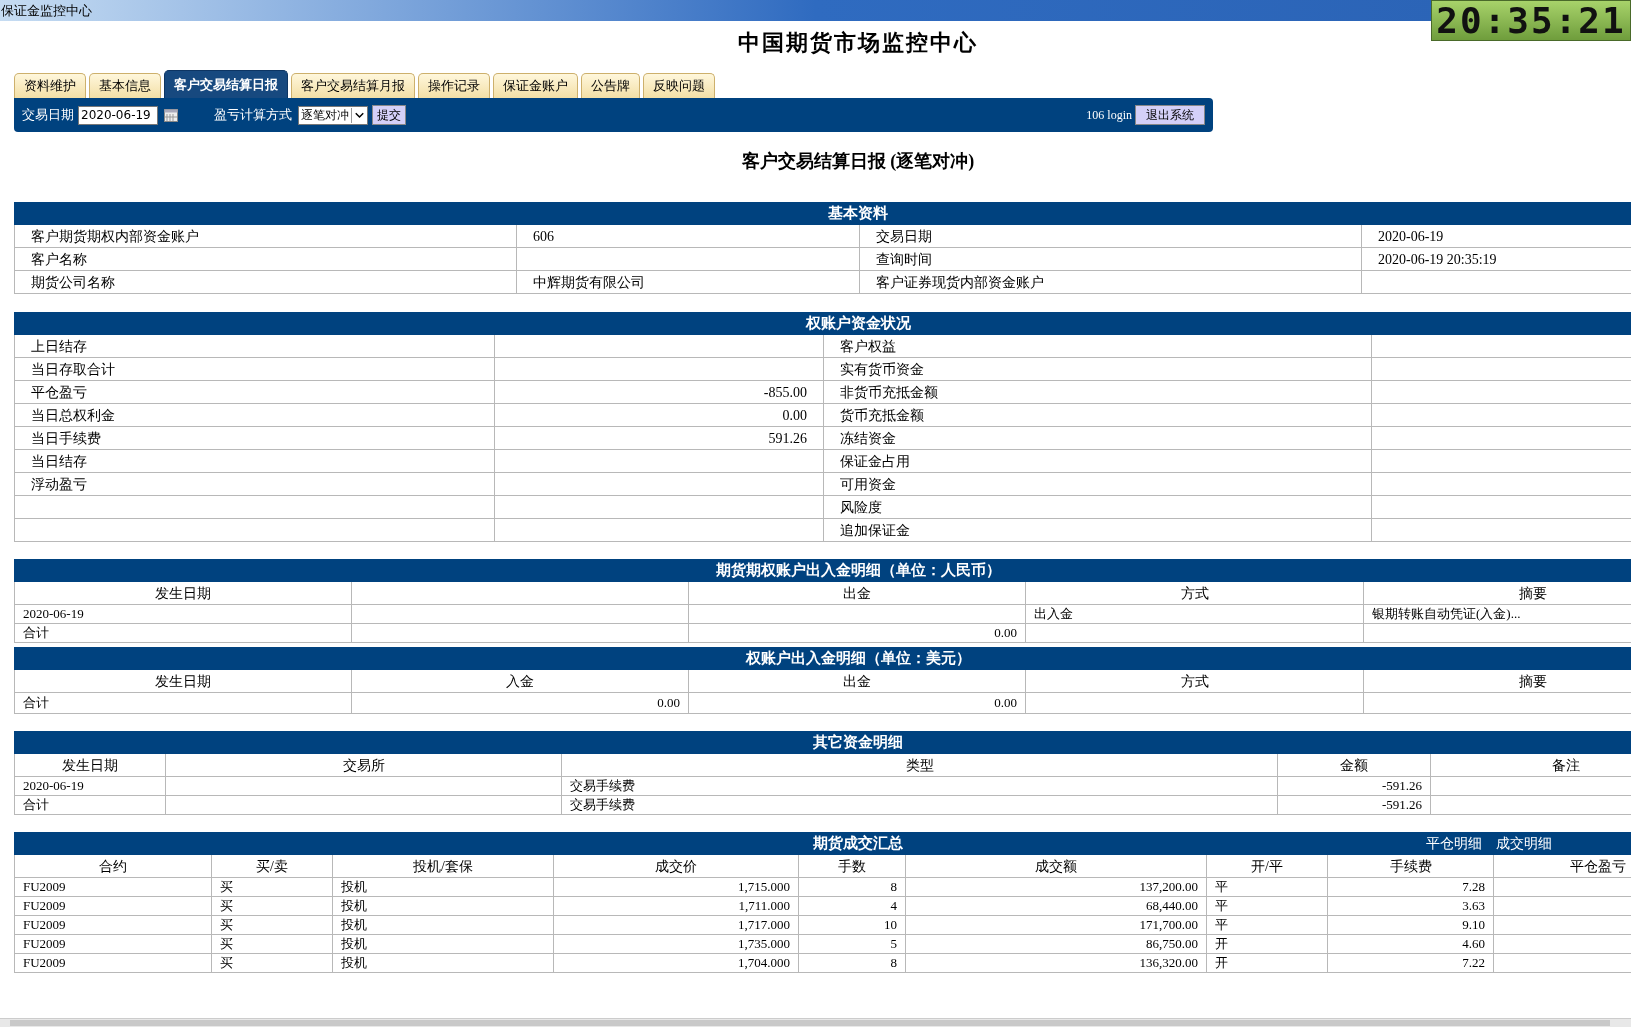 The image size is (1631, 1027). Describe the element at coordinates (272, 866) in the screenshot. I see `column-header: 买/卖` at that location.